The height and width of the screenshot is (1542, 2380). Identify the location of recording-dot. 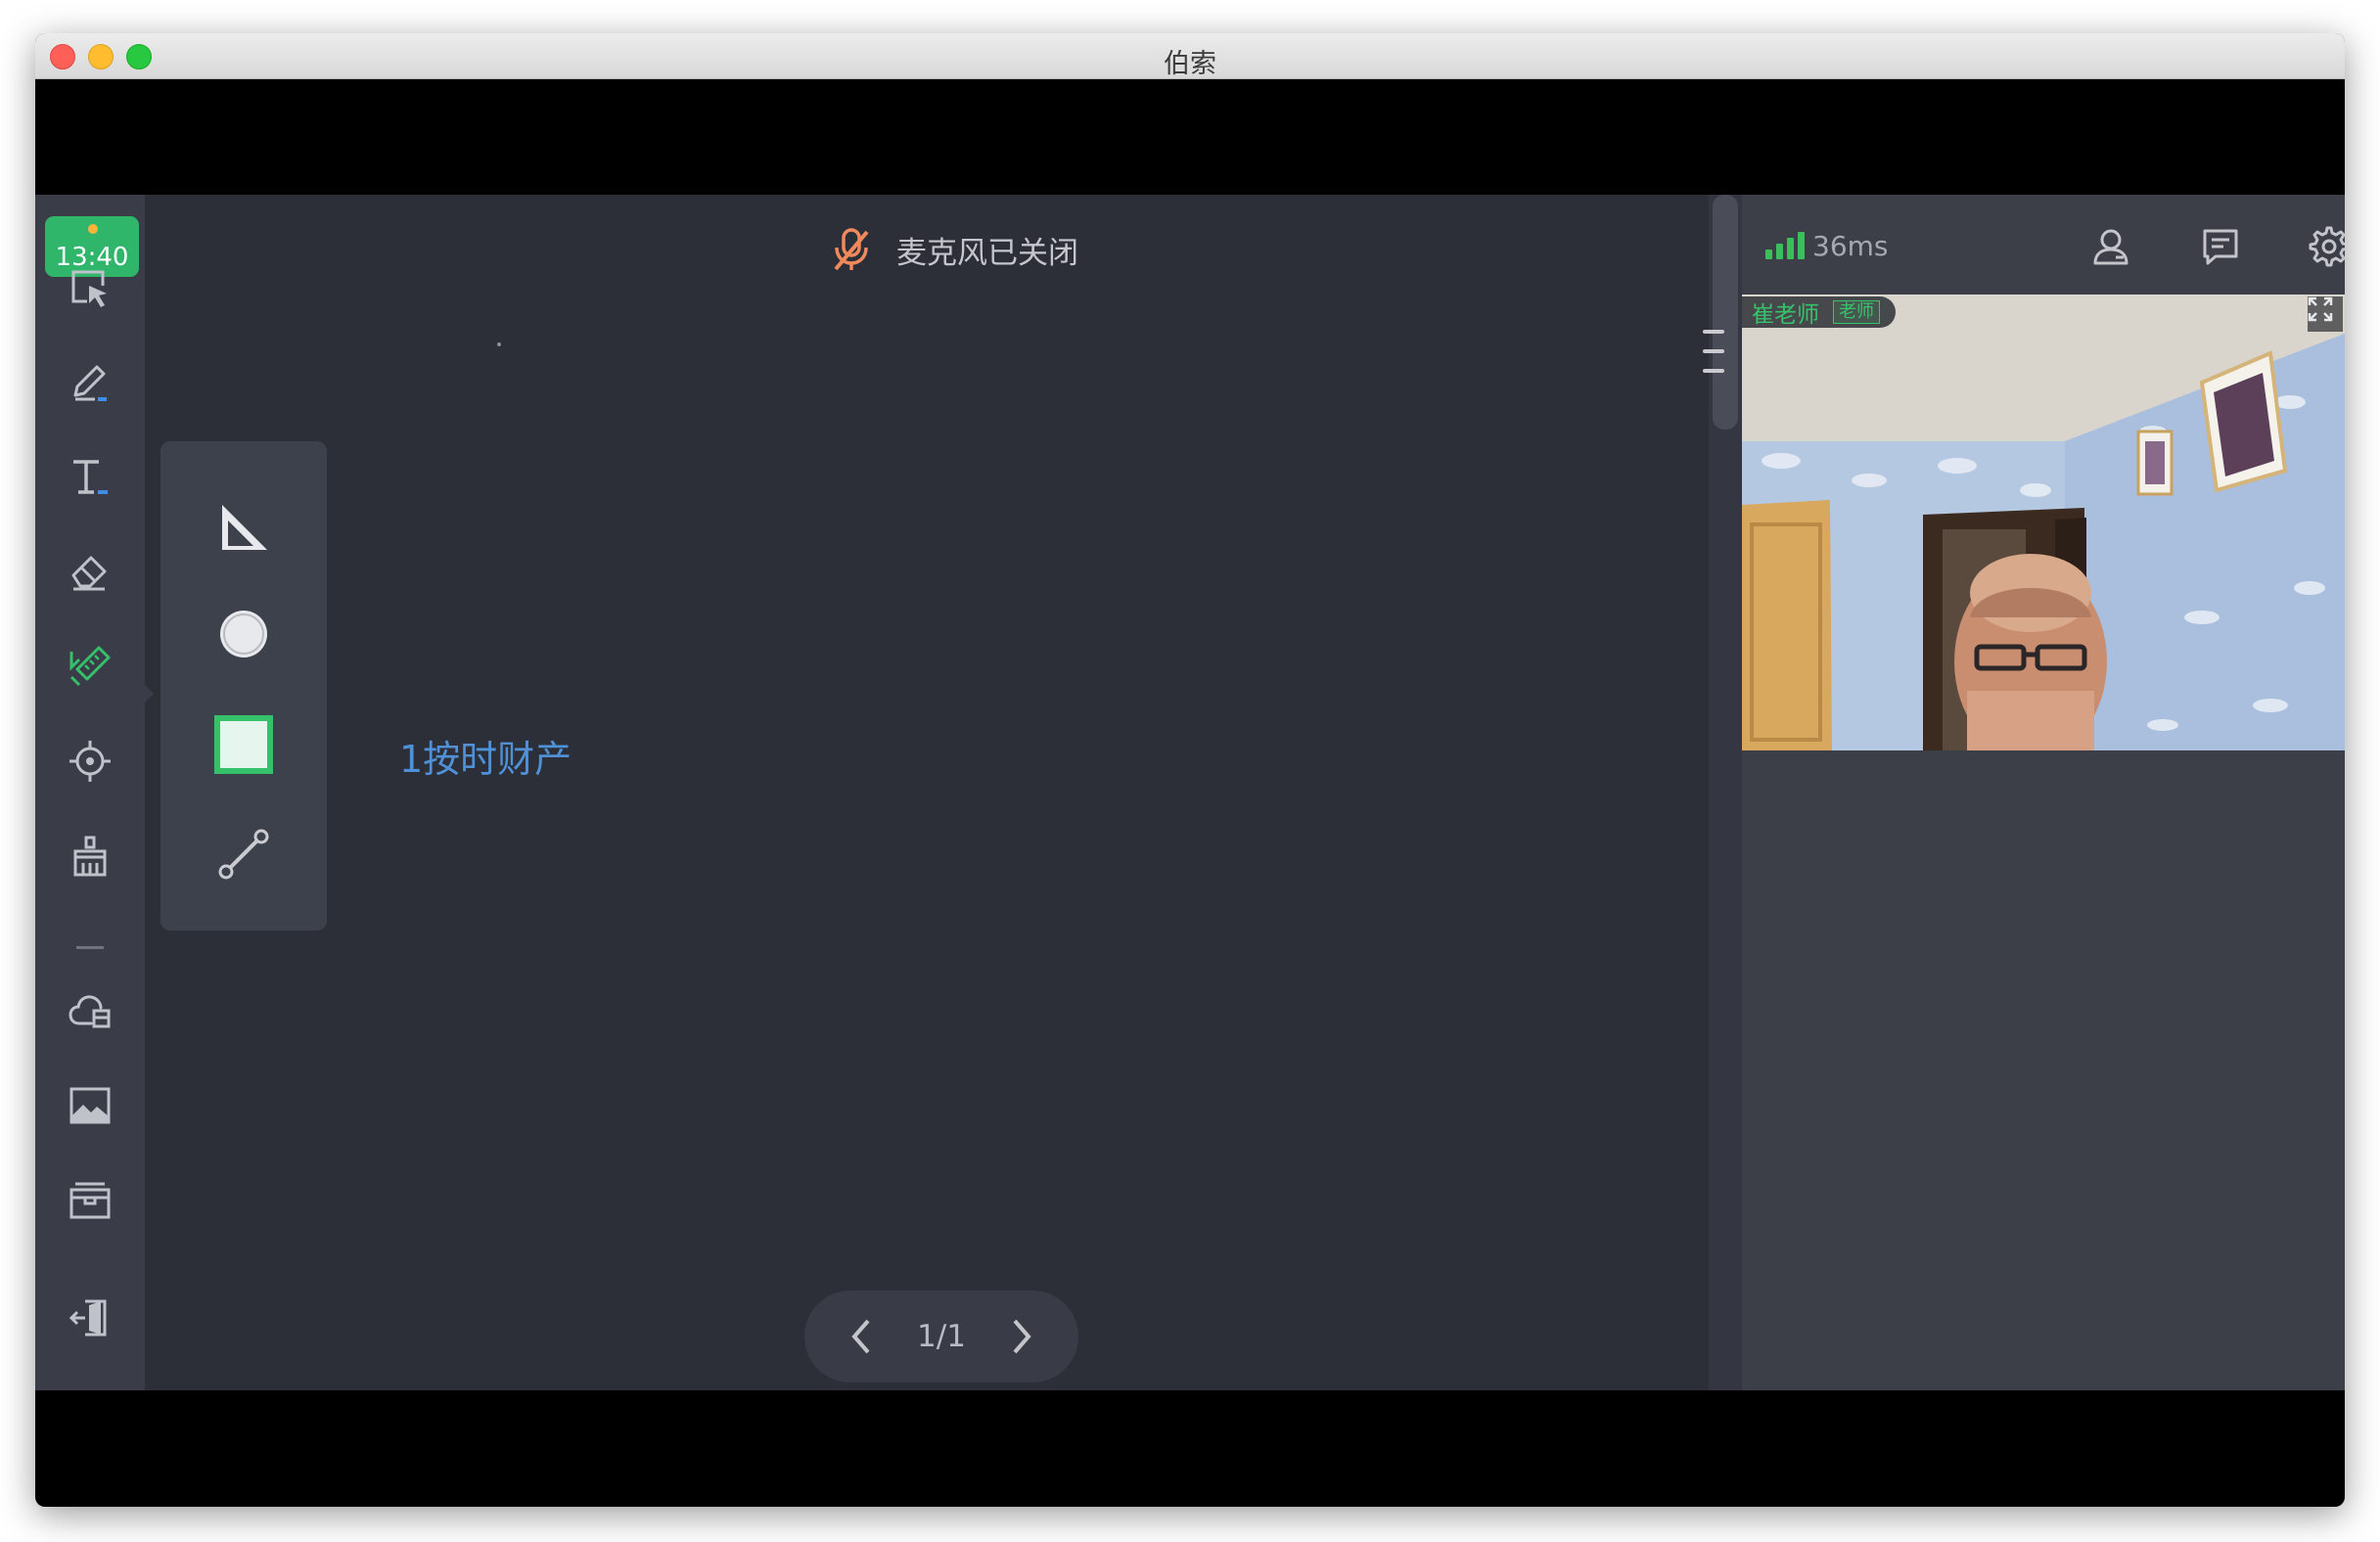
(93, 229).